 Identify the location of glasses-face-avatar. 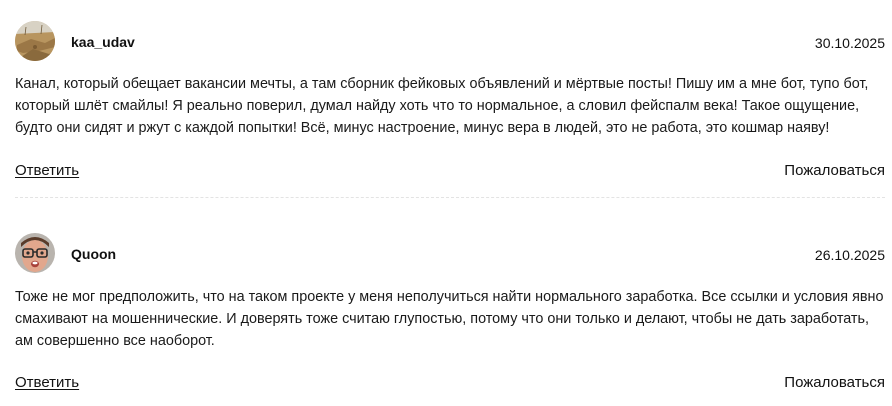
(35, 253).